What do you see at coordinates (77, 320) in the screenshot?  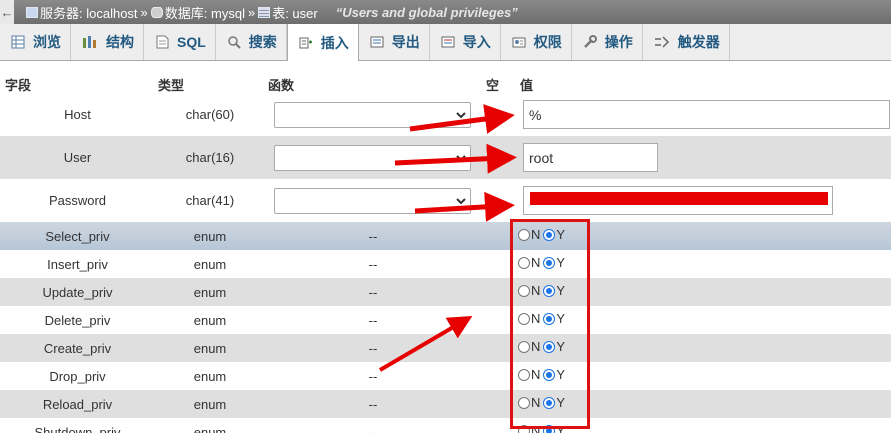 I see `field-name: Delete_priv` at bounding box center [77, 320].